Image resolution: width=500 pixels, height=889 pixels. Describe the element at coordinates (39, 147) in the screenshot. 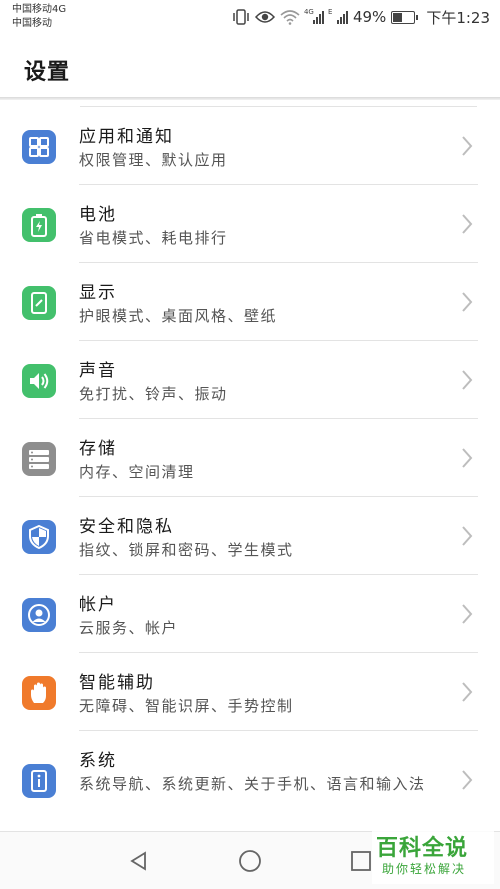

I see `apps-grid-icon` at that location.